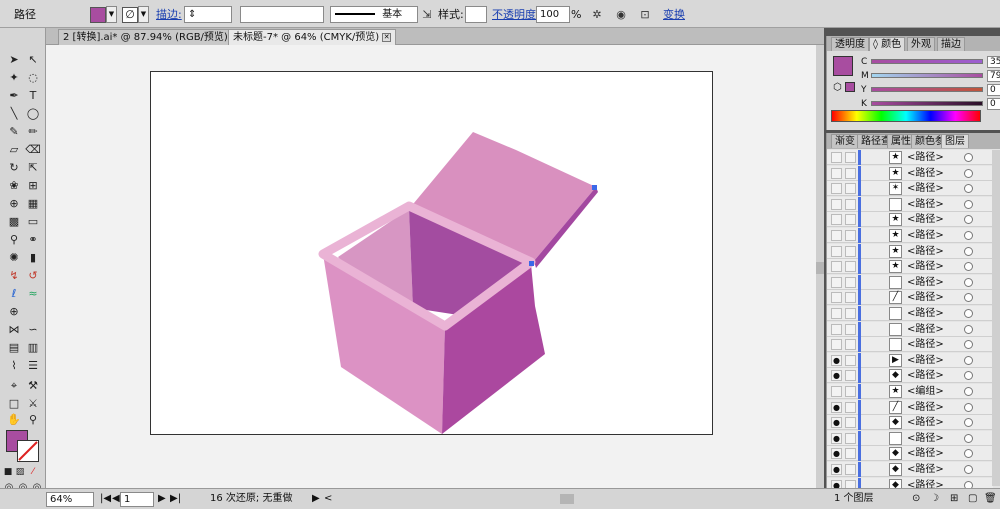  I want to click on stroke-swatch: ∅, so click(130, 15).